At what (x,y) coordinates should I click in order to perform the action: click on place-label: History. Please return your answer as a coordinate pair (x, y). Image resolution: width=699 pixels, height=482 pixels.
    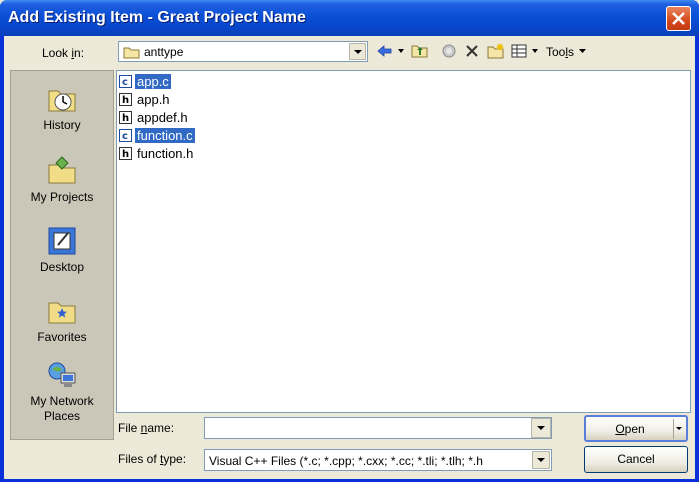
    Looking at the image, I should click on (62, 125).